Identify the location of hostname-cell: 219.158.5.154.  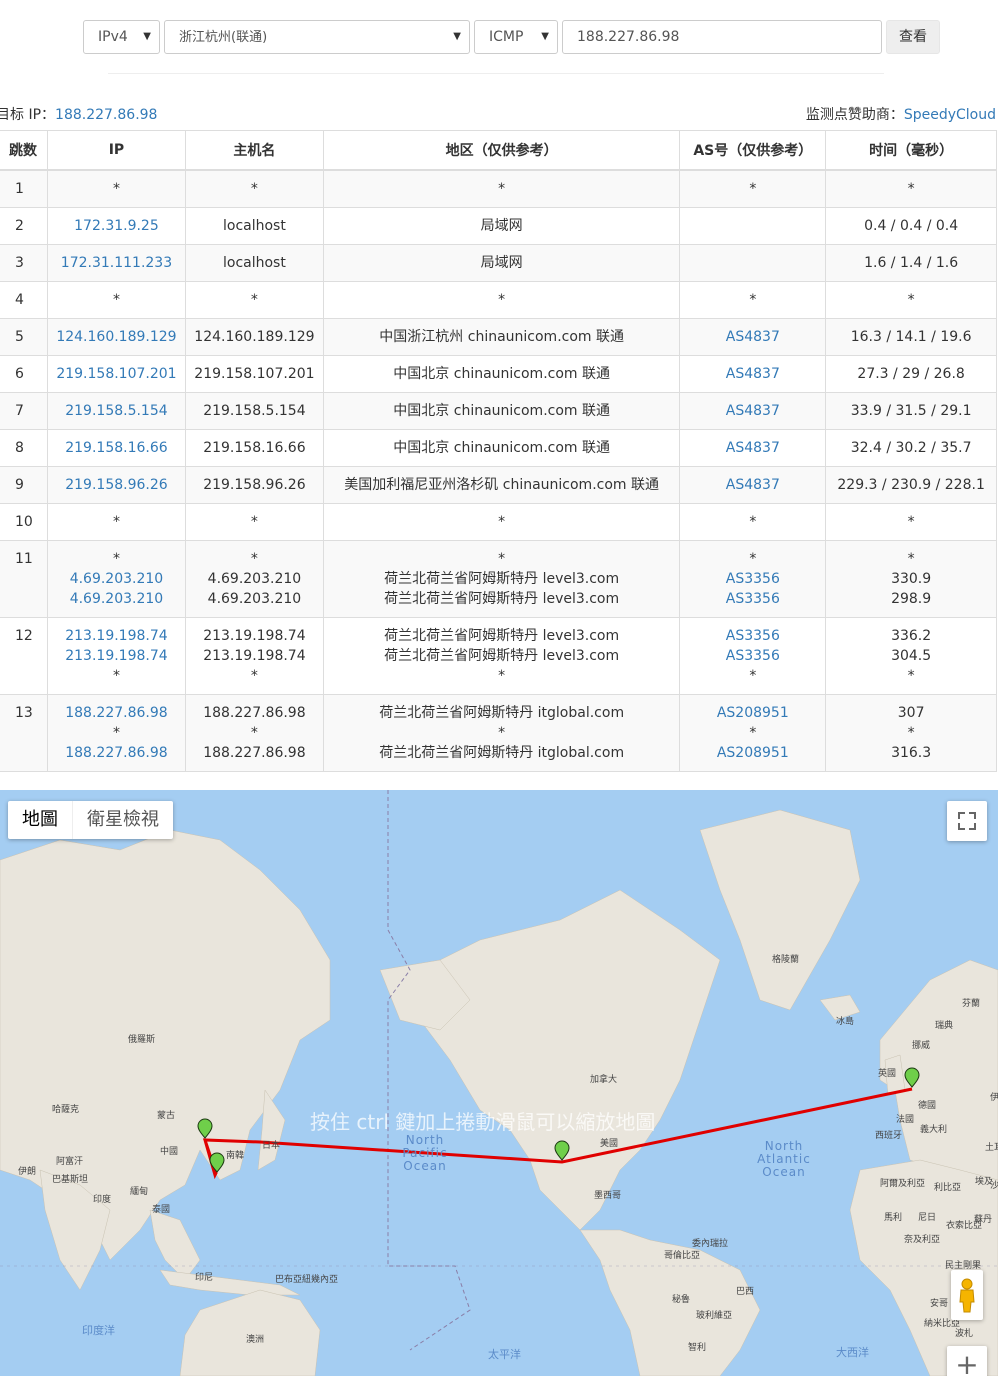
(254, 410).